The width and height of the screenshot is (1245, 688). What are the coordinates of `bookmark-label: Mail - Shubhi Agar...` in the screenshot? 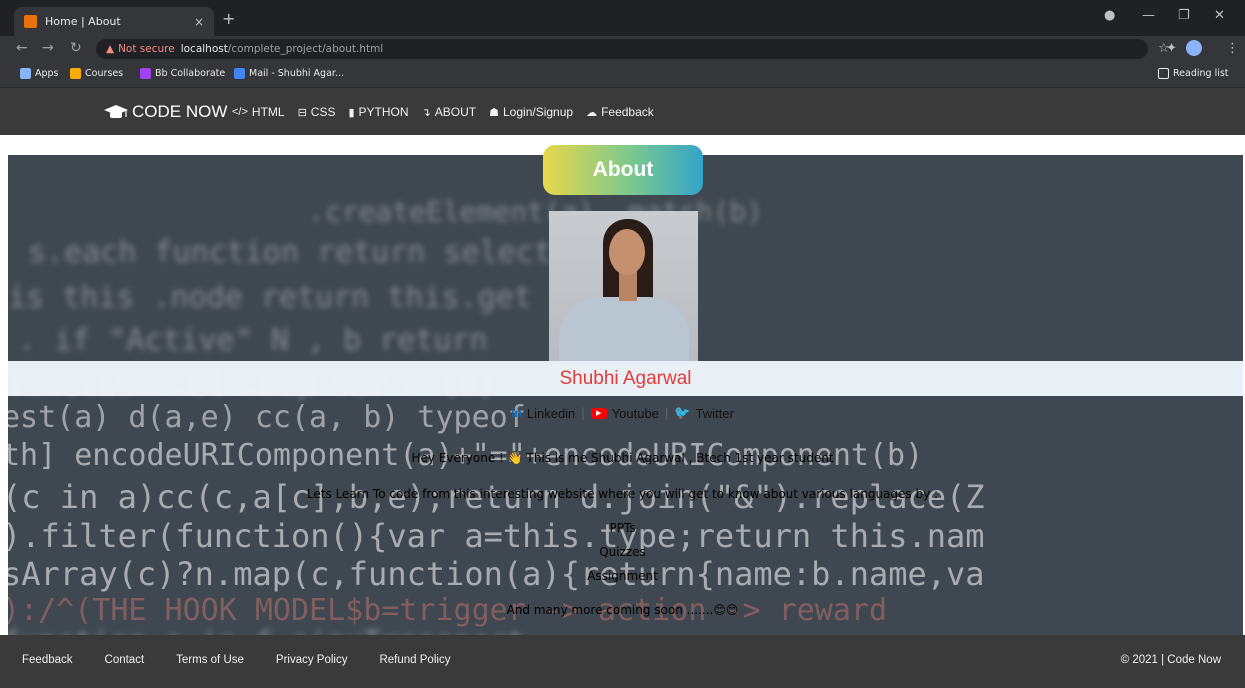 It's located at (296, 73).